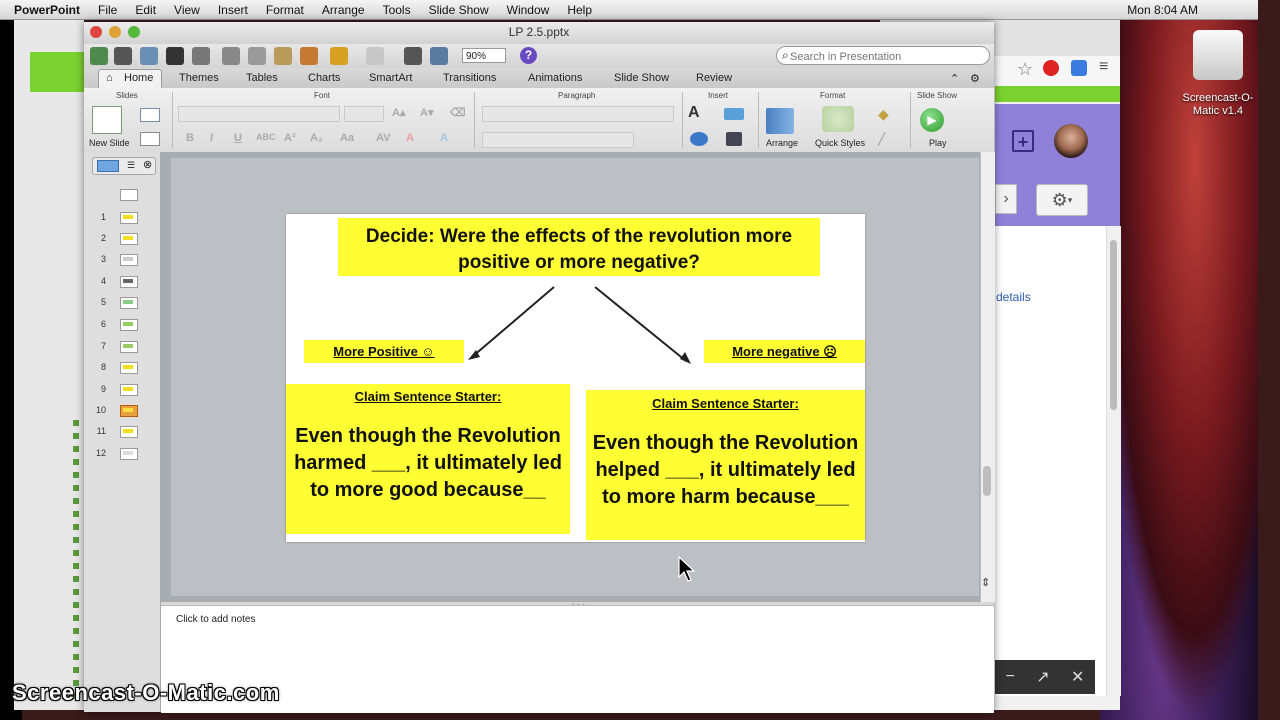 Image resolution: width=1280 pixels, height=720 pixels. What do you see at coordinates (469, 78) in the screenshot?
I see `tab-transitions: Transitions` at bounding box center [469, 78].